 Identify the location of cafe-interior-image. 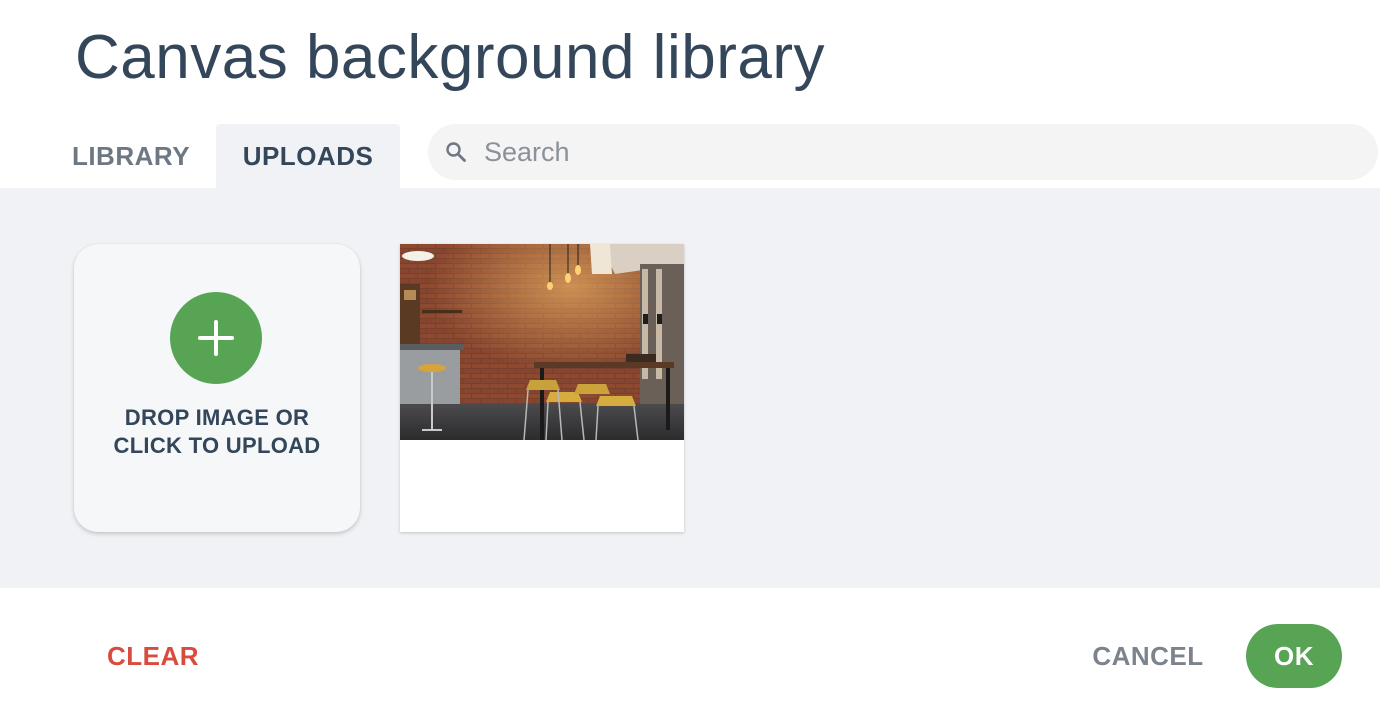
(542, 342).